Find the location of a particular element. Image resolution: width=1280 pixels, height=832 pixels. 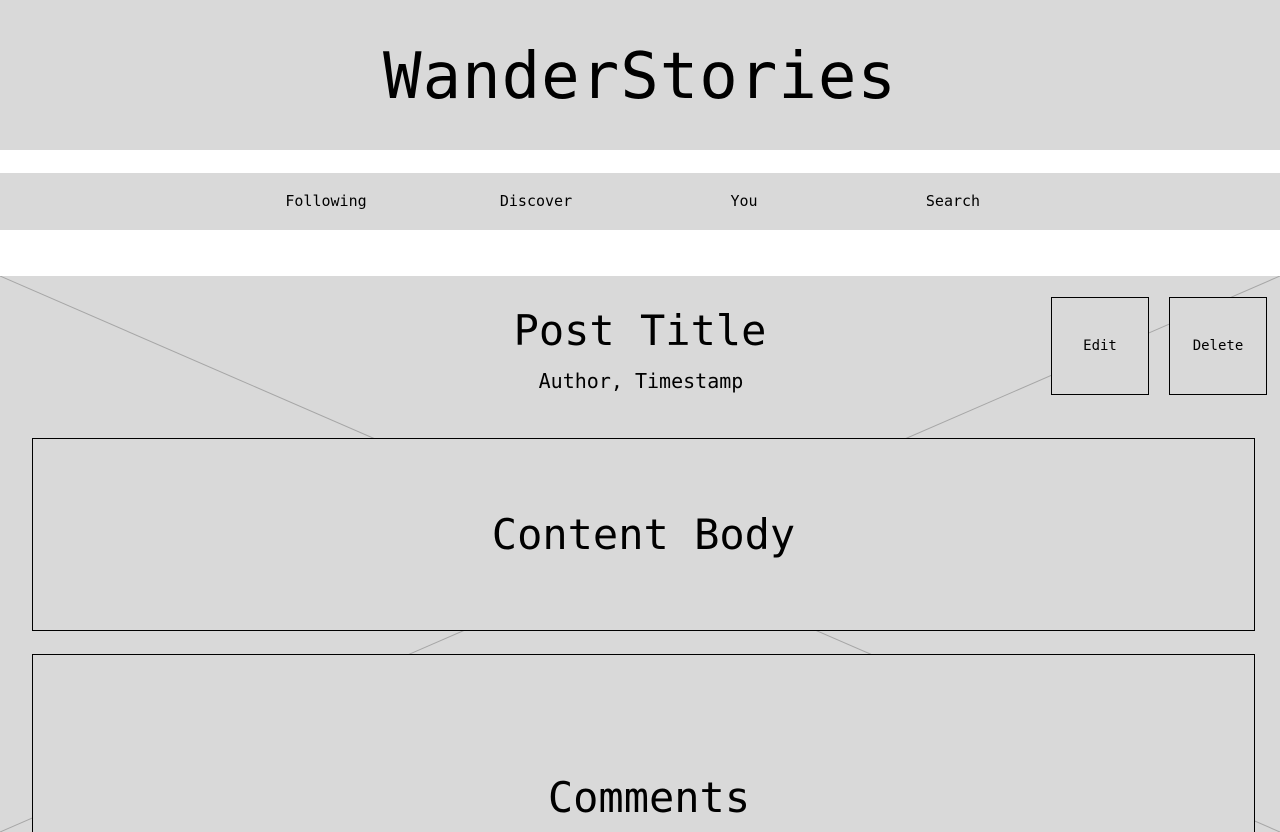

main-nav: Following Discover You Search is located at coordinates (640, 201).